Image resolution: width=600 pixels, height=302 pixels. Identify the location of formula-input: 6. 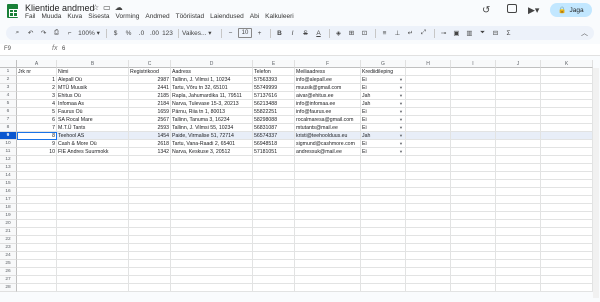
(63, 49).